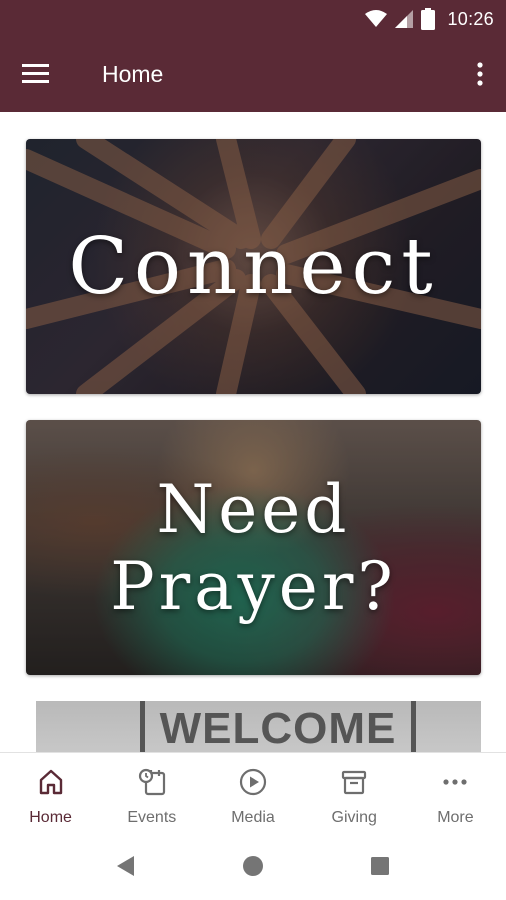 The height and width of the screenshot is (900, 506). Describe the element at coordinates (50, 782) in the screenshot. I see `home-icon` at that location.